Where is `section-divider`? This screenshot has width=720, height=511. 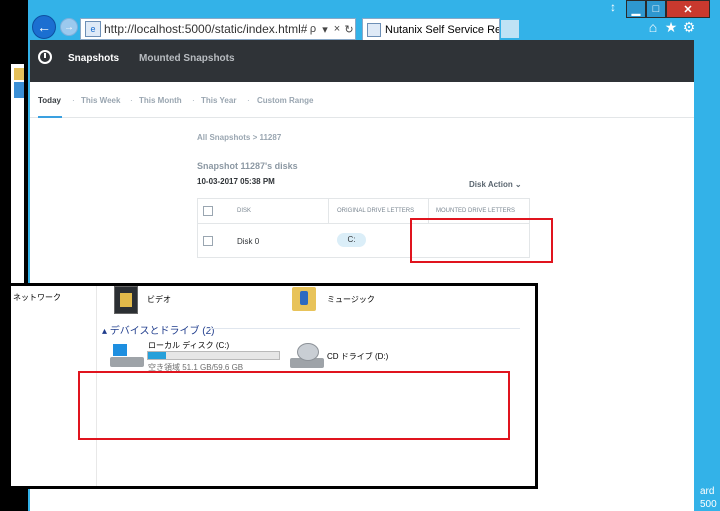 section-divider is located at coordinates (363, 328).